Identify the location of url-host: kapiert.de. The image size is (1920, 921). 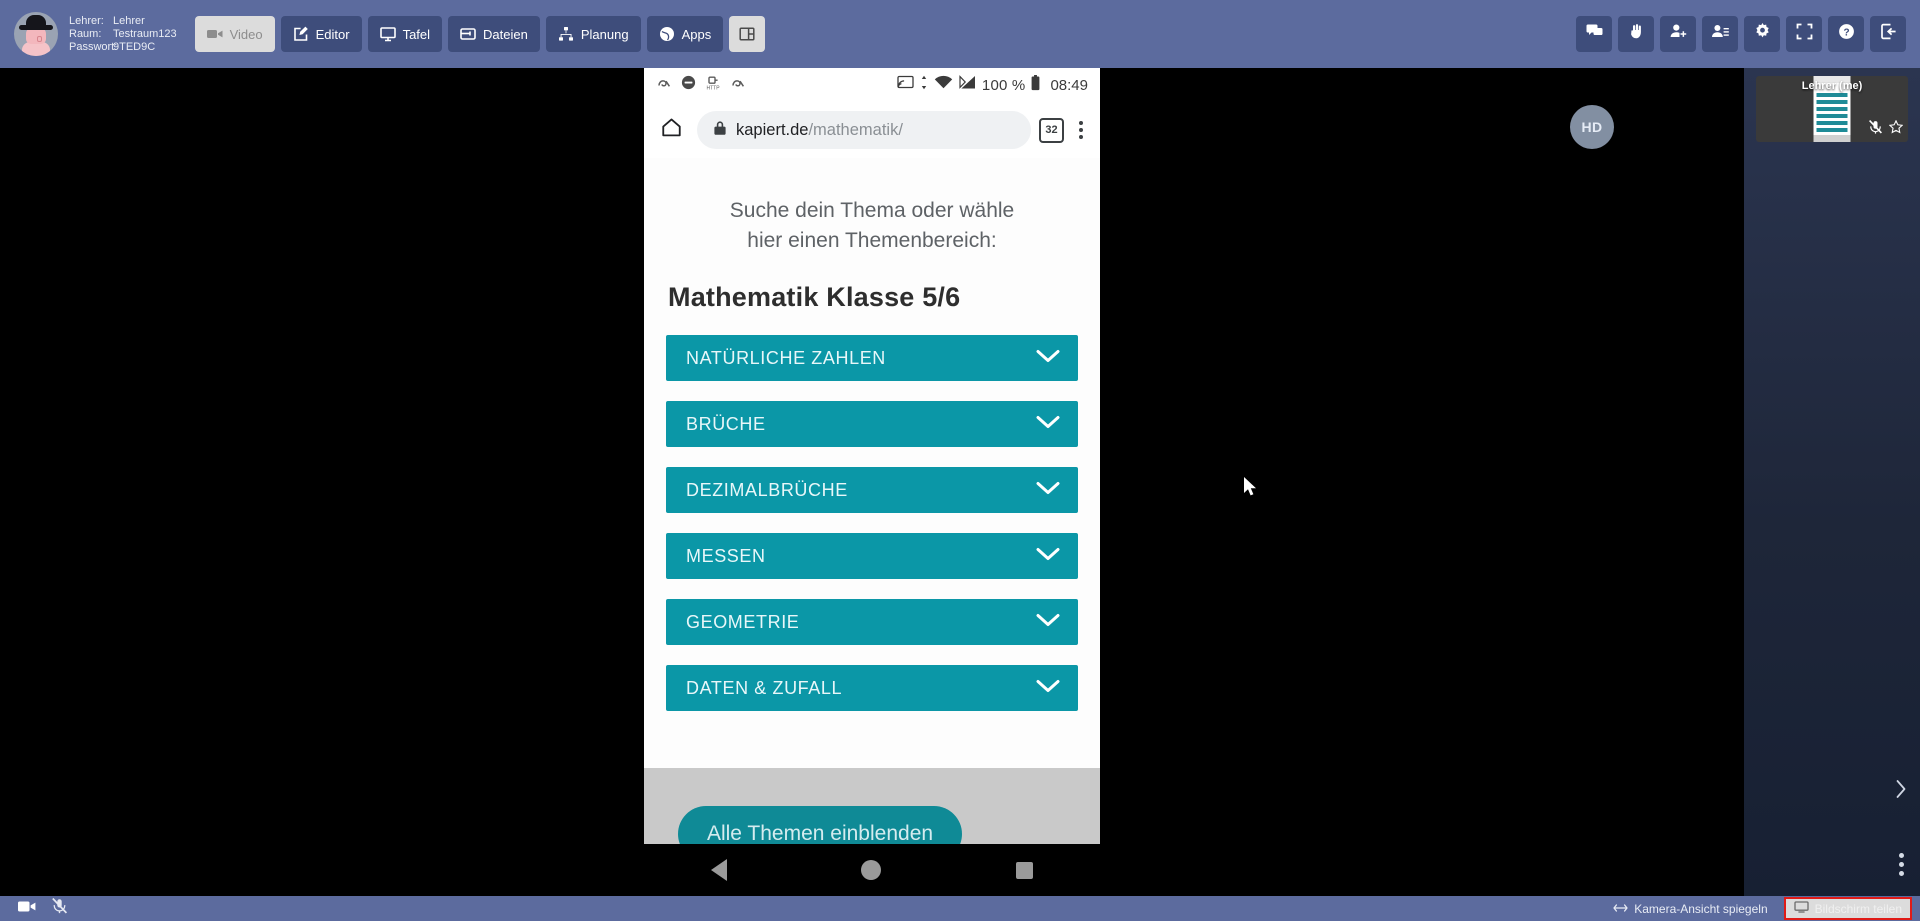
(772, 129).